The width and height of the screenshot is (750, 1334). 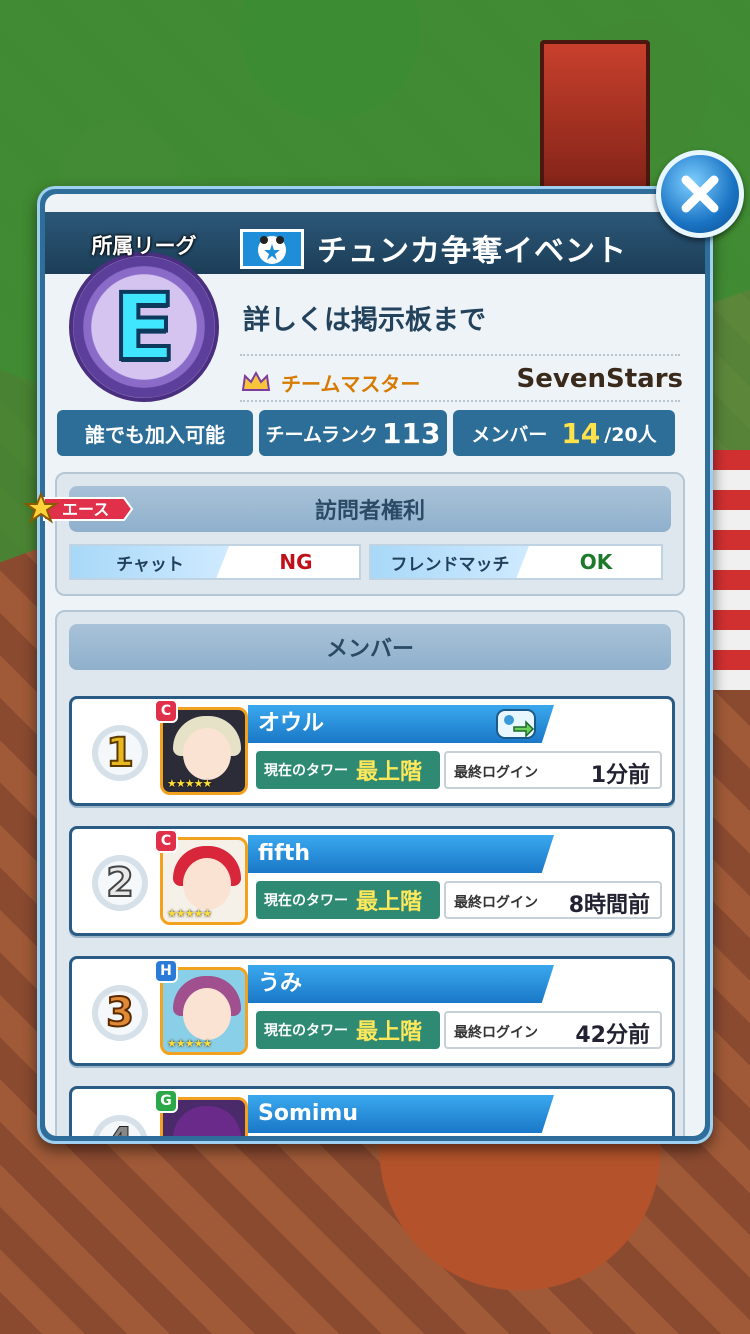 I want to click on friend-match-permission: フレンドマッチ OK, so click(x=516, y=562).